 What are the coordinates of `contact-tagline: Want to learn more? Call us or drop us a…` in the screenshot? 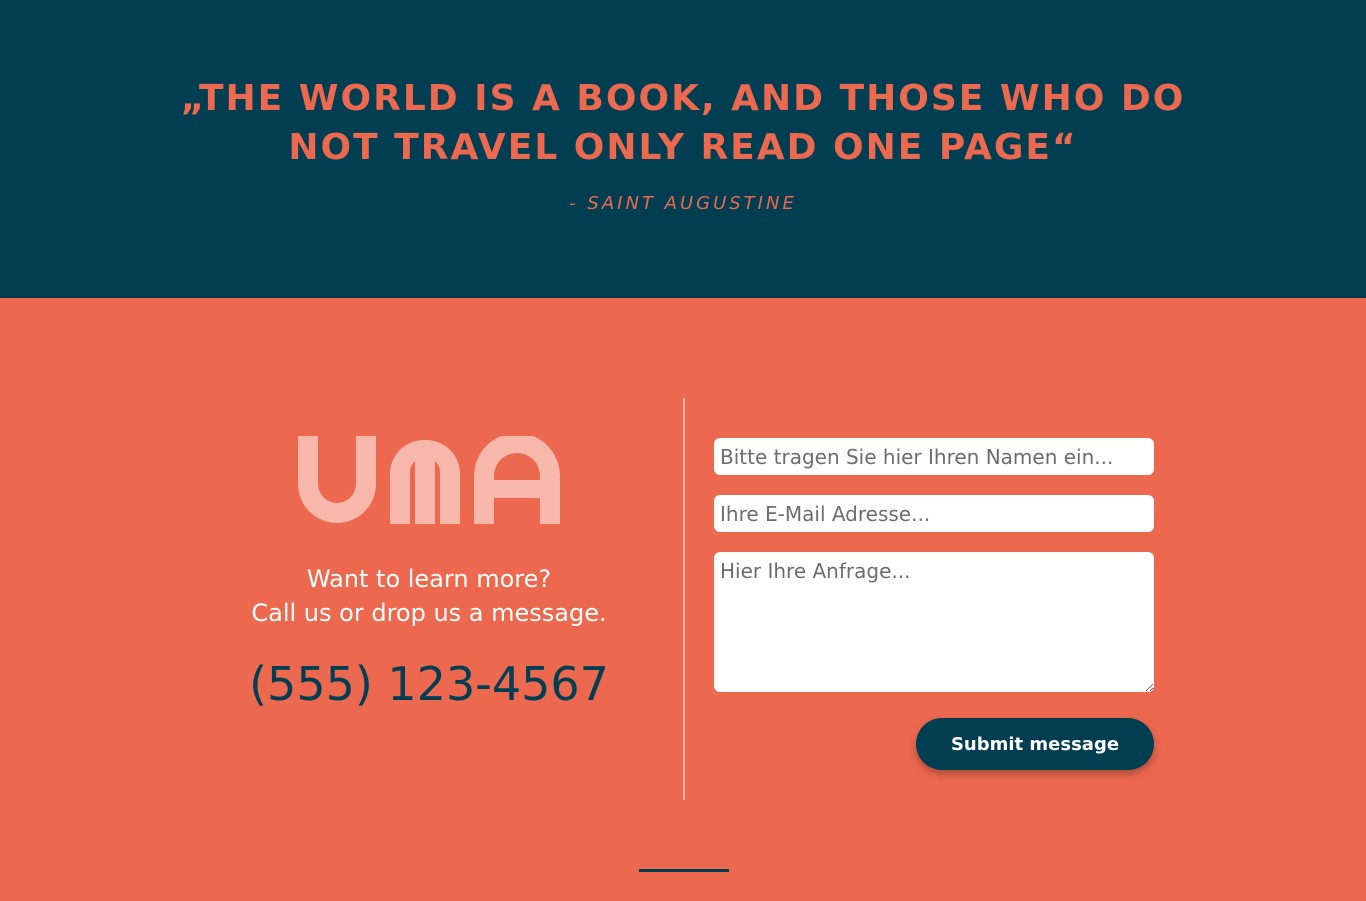 It's located at (429, 596).